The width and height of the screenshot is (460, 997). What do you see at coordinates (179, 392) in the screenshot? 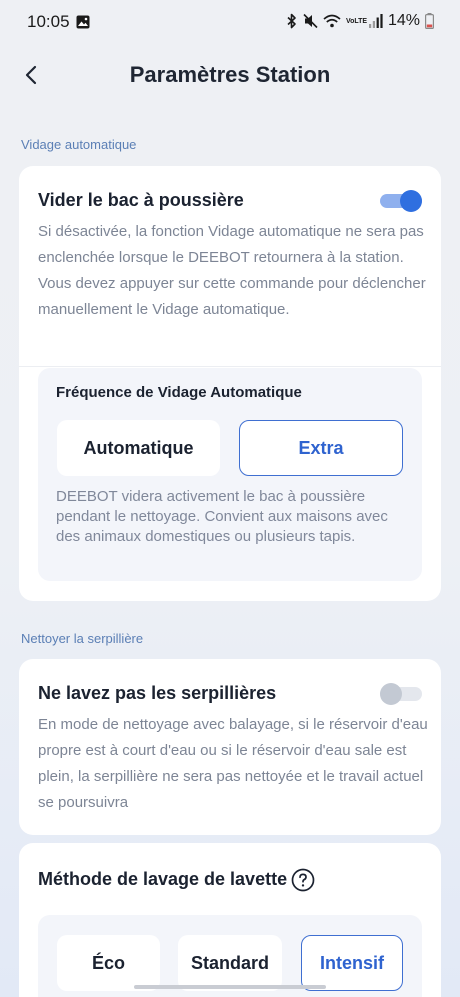
I see `frequency-title: Fréquence de Vidage Automatique` at bounding box center [179, 392].